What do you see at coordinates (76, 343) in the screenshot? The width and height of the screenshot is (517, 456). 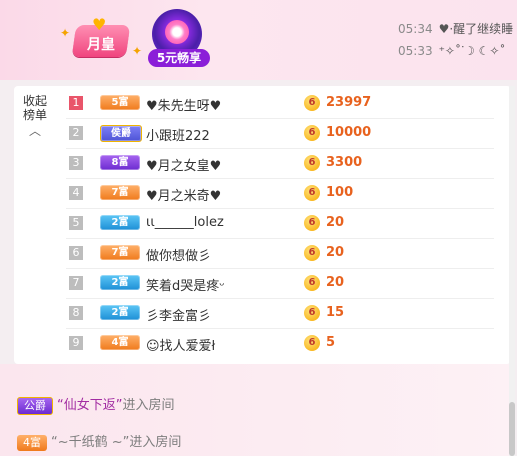 I see `rank-number: 9` at bounding box center [76, 343].